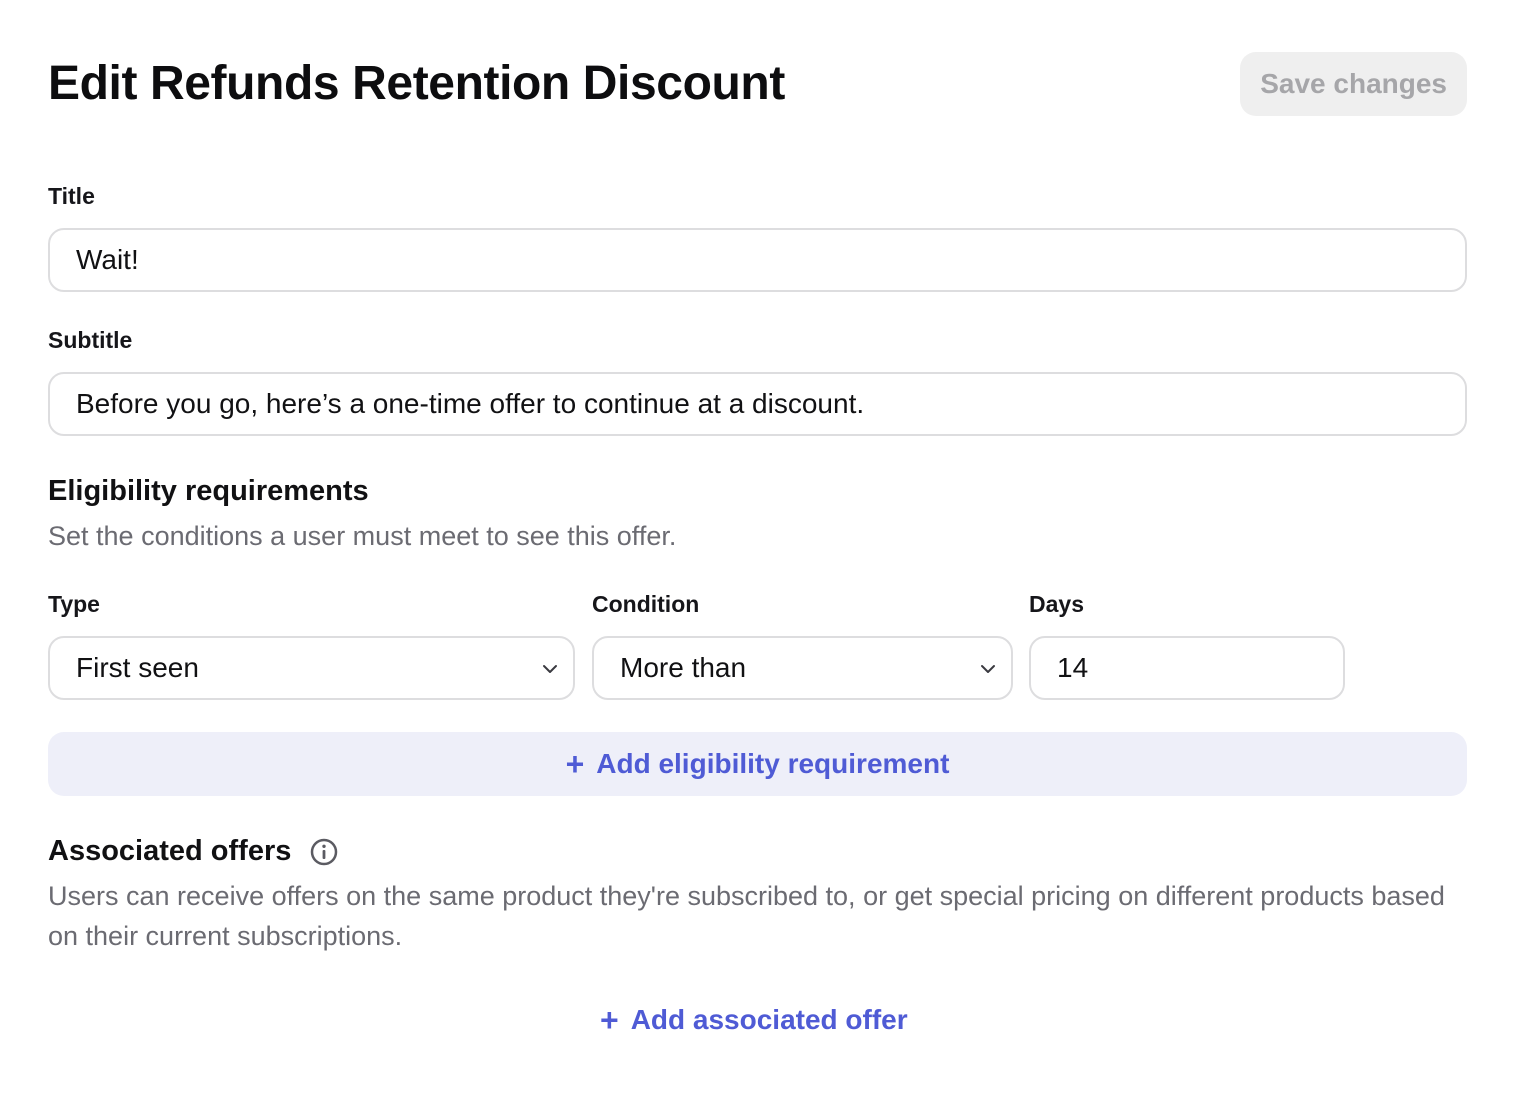 The height and width of the screenshot is (1106, 1516). I want to click on add-associated-offer-label: Add associated offer, so click(769, 1019).